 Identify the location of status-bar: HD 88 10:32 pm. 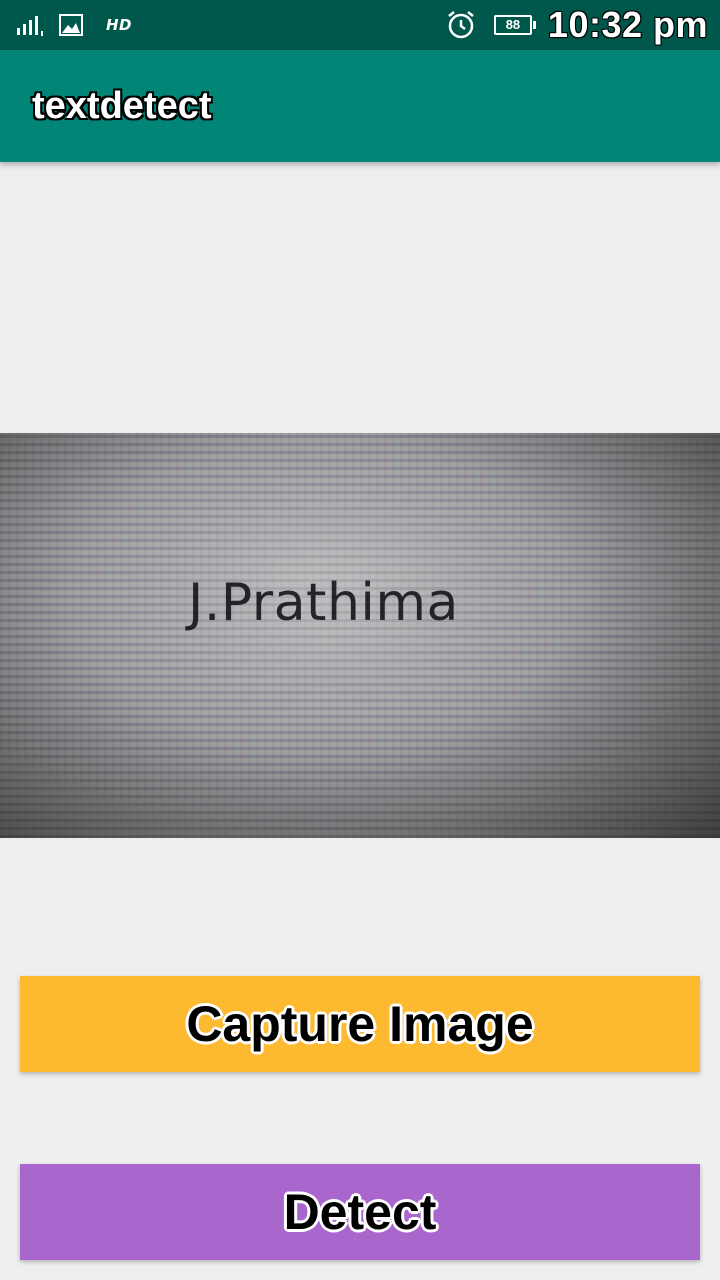
(360, 25).